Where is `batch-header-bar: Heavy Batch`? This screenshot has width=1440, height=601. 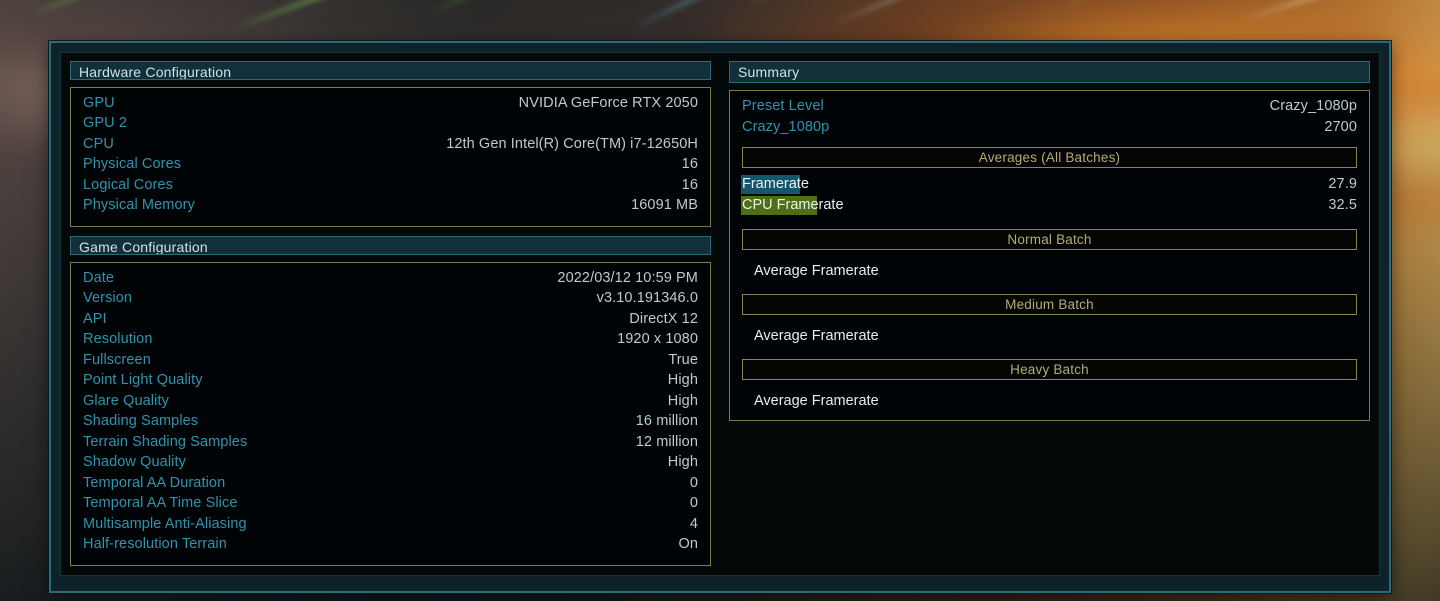 batch-header-bar: Heavy Batch is located at coordinates (1049, 369).